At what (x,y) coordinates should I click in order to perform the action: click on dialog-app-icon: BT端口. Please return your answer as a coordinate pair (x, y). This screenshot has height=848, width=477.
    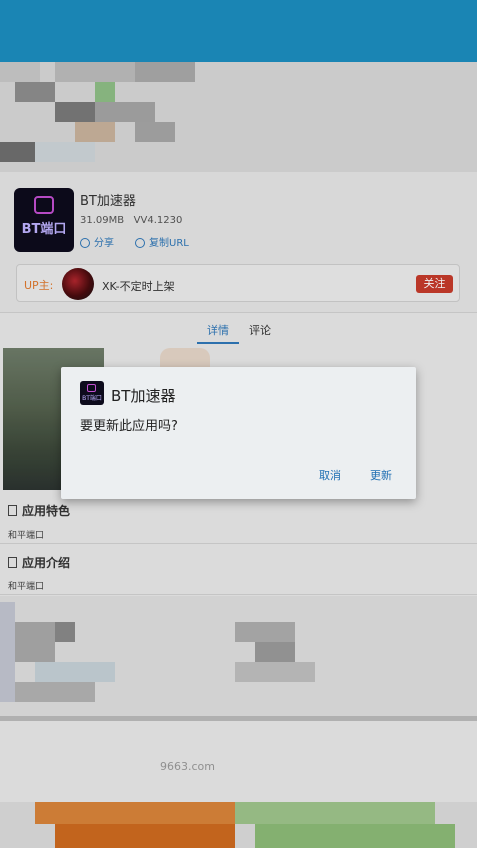
    Looking at the image, I should click on (92, 393).